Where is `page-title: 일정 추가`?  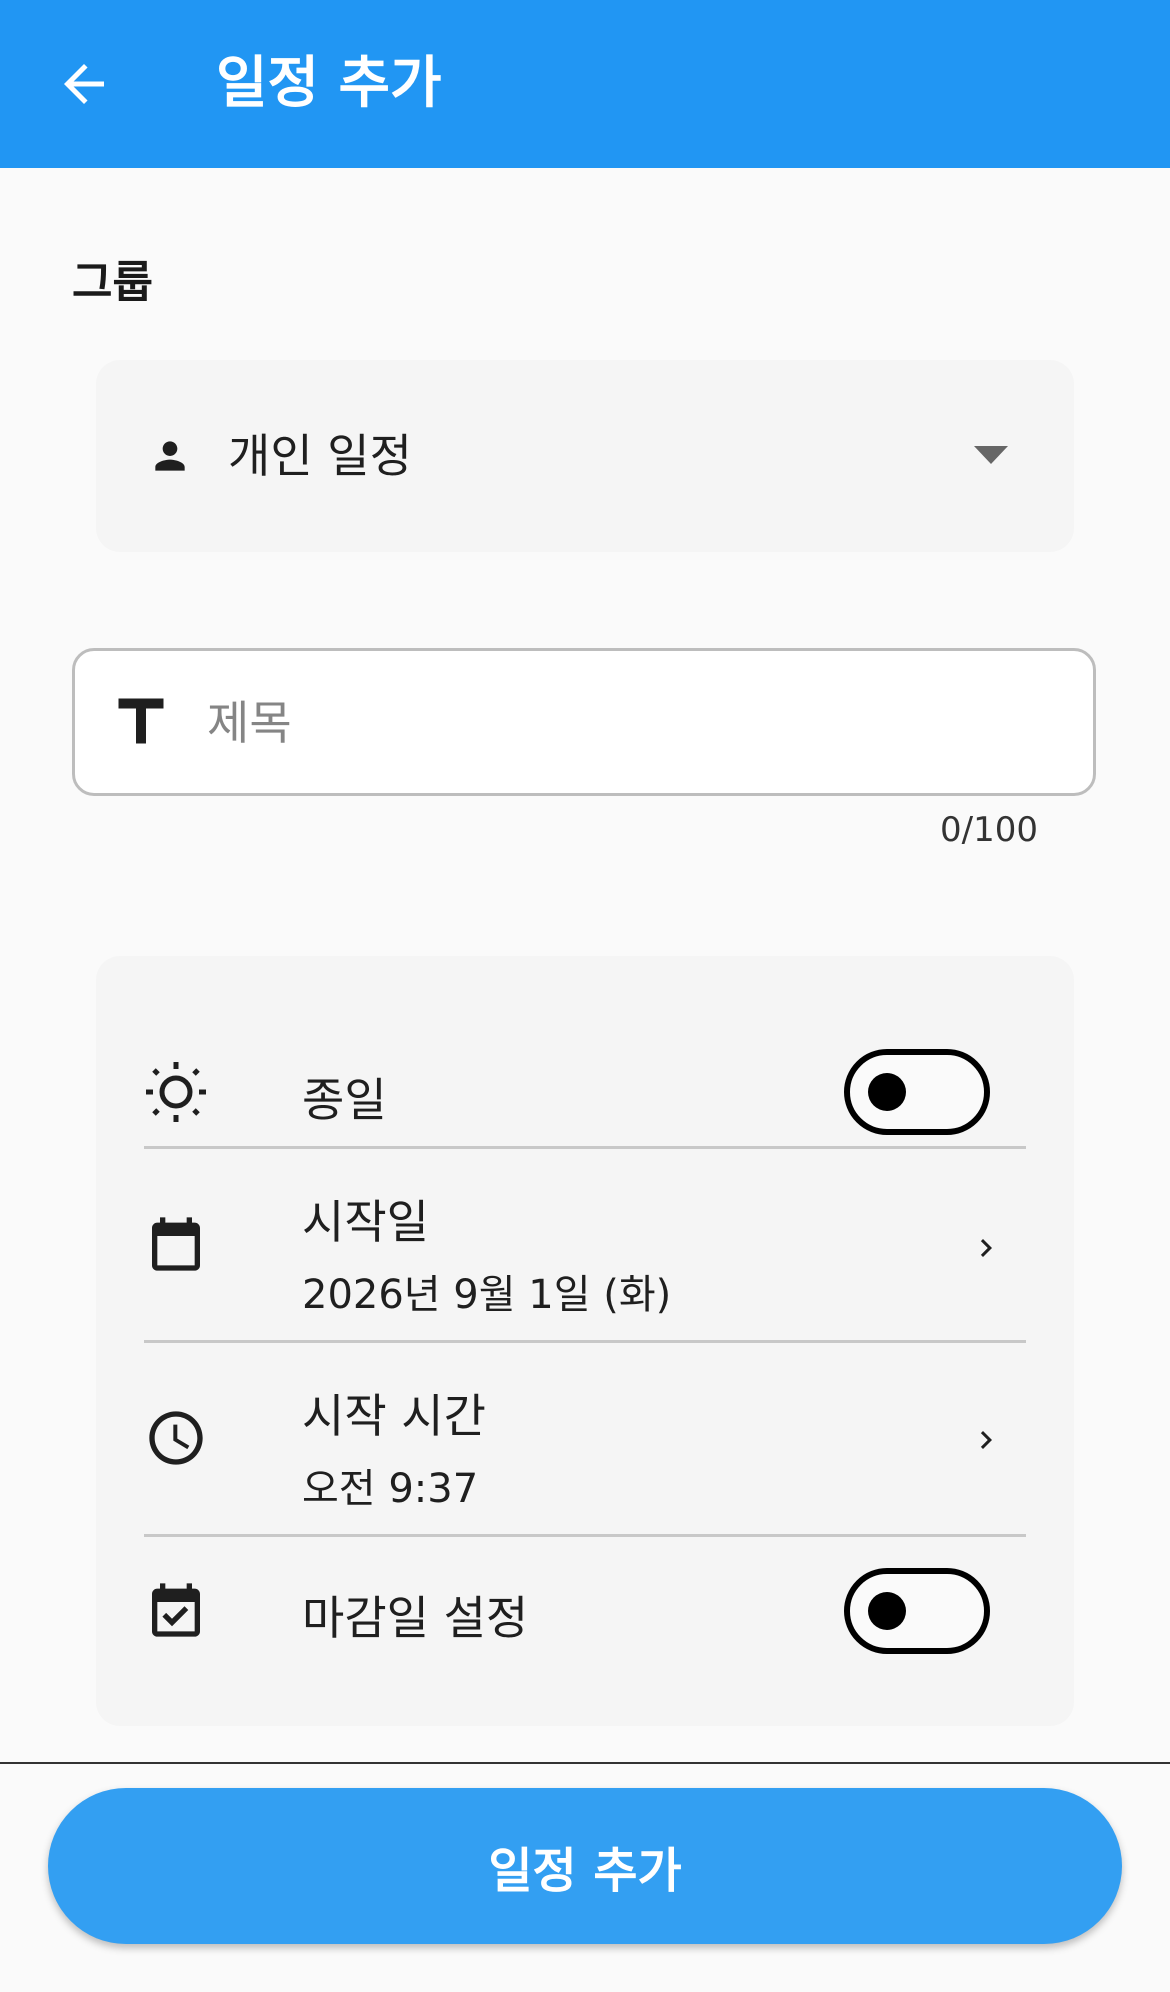
page-title: 일정 추가 is located at coordinates (329, 83).